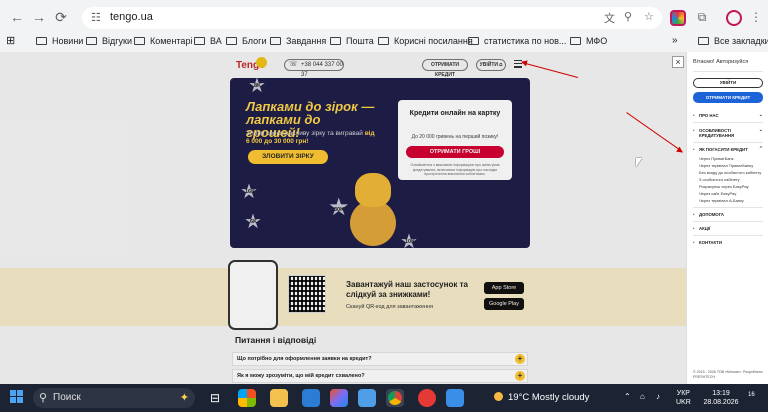 This screenshot has height=412, width=768. What do you see at coordinates (678, 62) in the screenshot?
I see `close-menu-icon: ×` at bounding box center [678, 62].